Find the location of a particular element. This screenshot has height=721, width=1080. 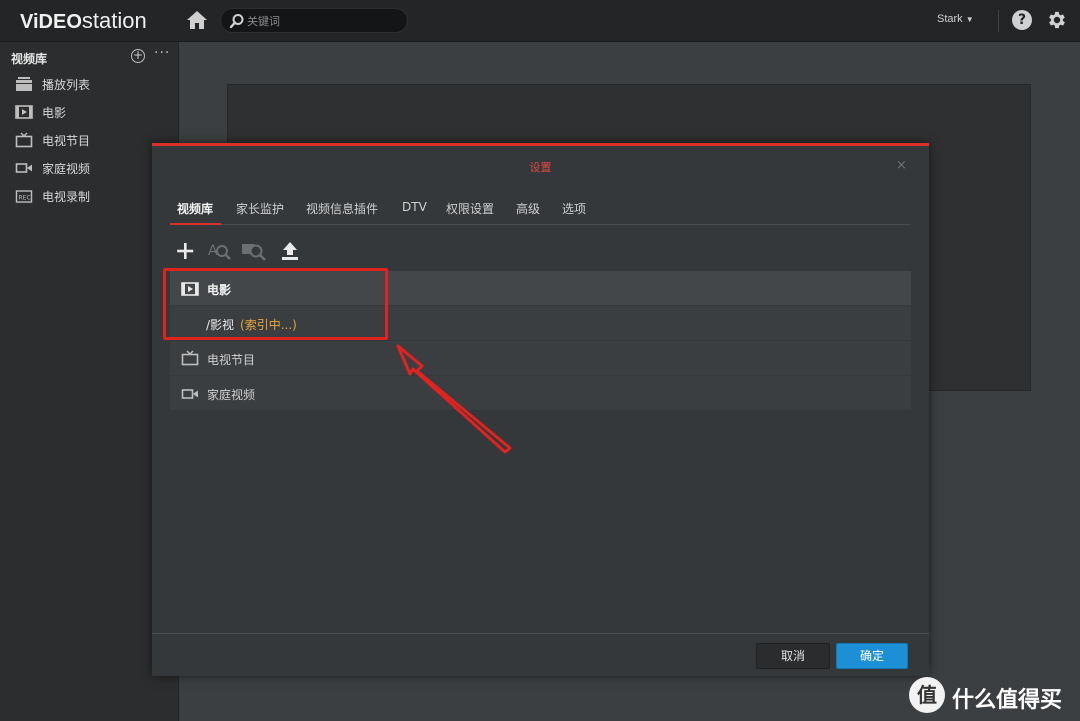

cancel-button: 取消 is located at coordinates (793, 656).